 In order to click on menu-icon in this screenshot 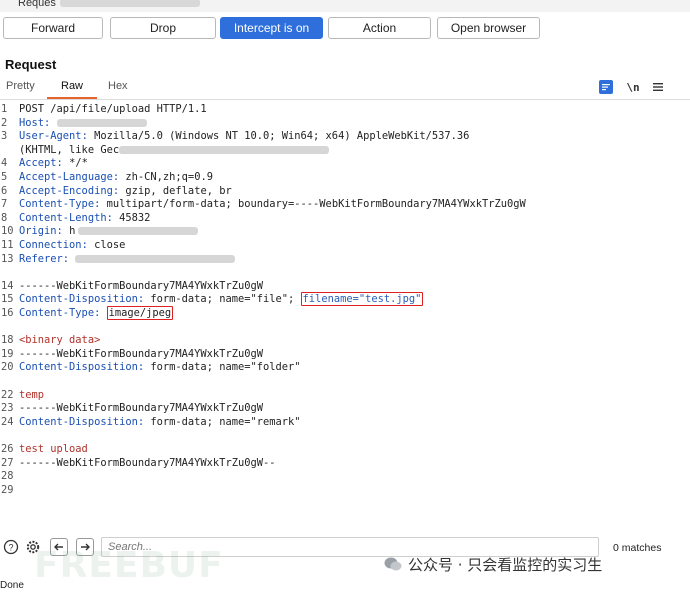, I will do `click(658, 87)`.